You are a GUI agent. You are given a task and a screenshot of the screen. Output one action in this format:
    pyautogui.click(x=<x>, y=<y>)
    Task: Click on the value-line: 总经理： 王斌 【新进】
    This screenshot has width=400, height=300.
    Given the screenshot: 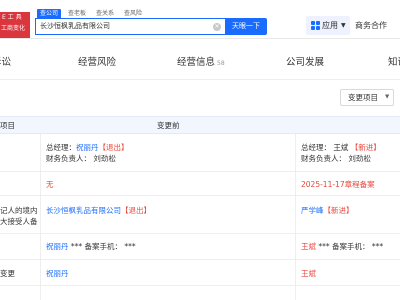 What is the action you would take?
    pyautogui.click(x=350, y=147)
    